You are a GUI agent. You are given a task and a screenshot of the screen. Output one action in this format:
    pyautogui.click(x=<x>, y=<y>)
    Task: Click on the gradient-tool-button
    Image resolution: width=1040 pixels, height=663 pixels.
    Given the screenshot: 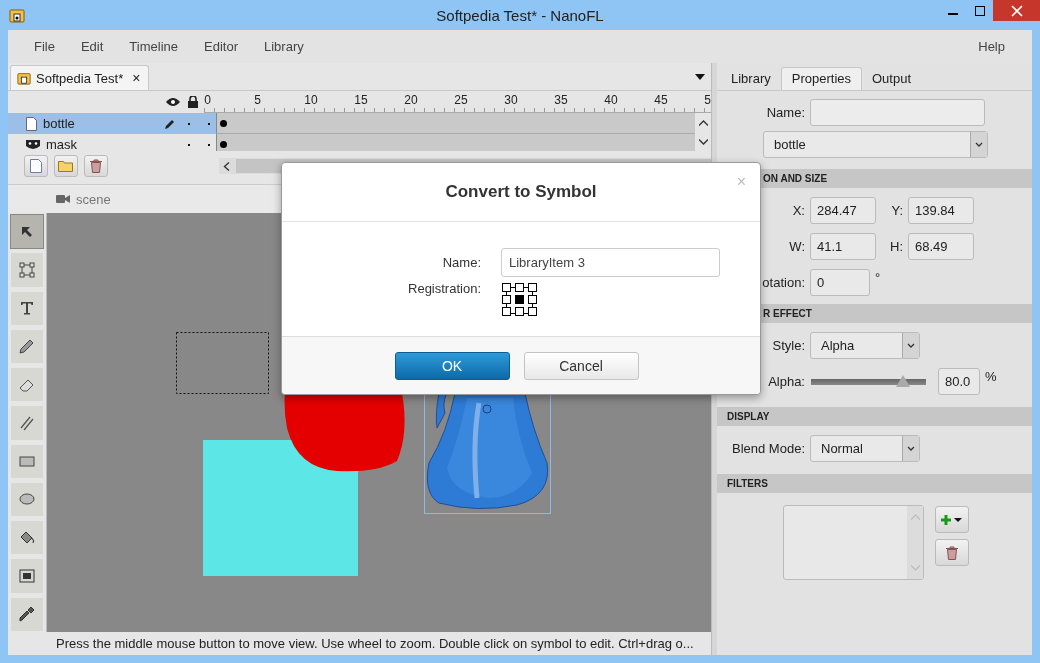 What is the action you would take?
    pyautogui.click(x=27, y=576)
    